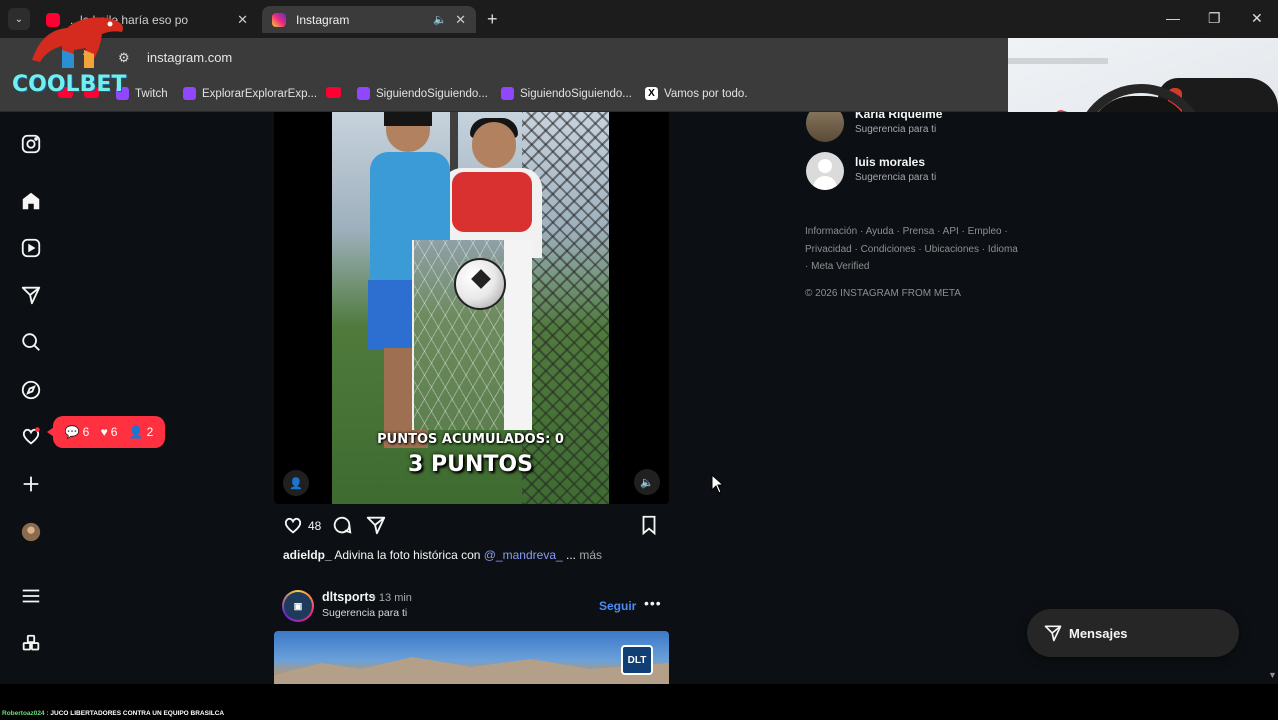 Image resolution: width=1278 pixels, height=720 pixels. Describe the element at coordinates (472, 527) in the screenshot. I see `post-actions: 48` at that location.